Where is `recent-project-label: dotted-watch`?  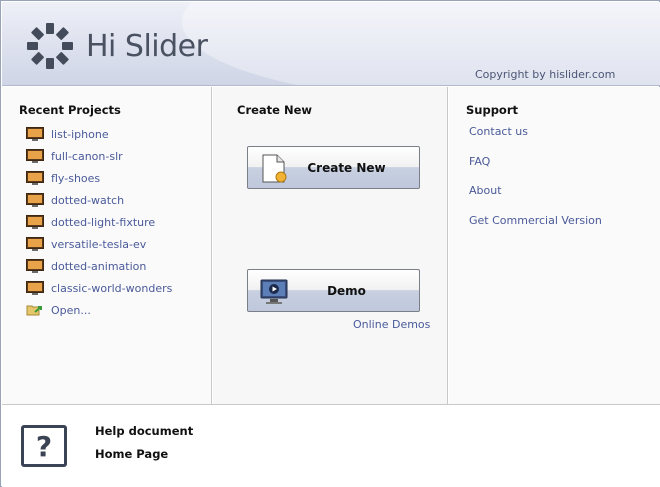 recent-project-label: dotted-watch is located at coordinates (88, 200).